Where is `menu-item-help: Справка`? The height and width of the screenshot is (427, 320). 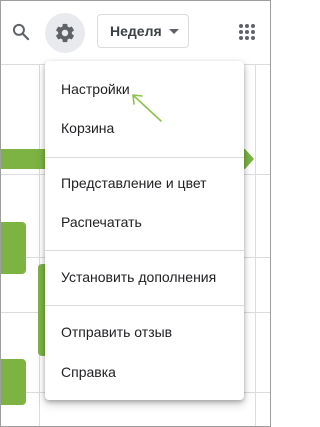 menu-item-help: Справка is located at coordinates (144, 372).